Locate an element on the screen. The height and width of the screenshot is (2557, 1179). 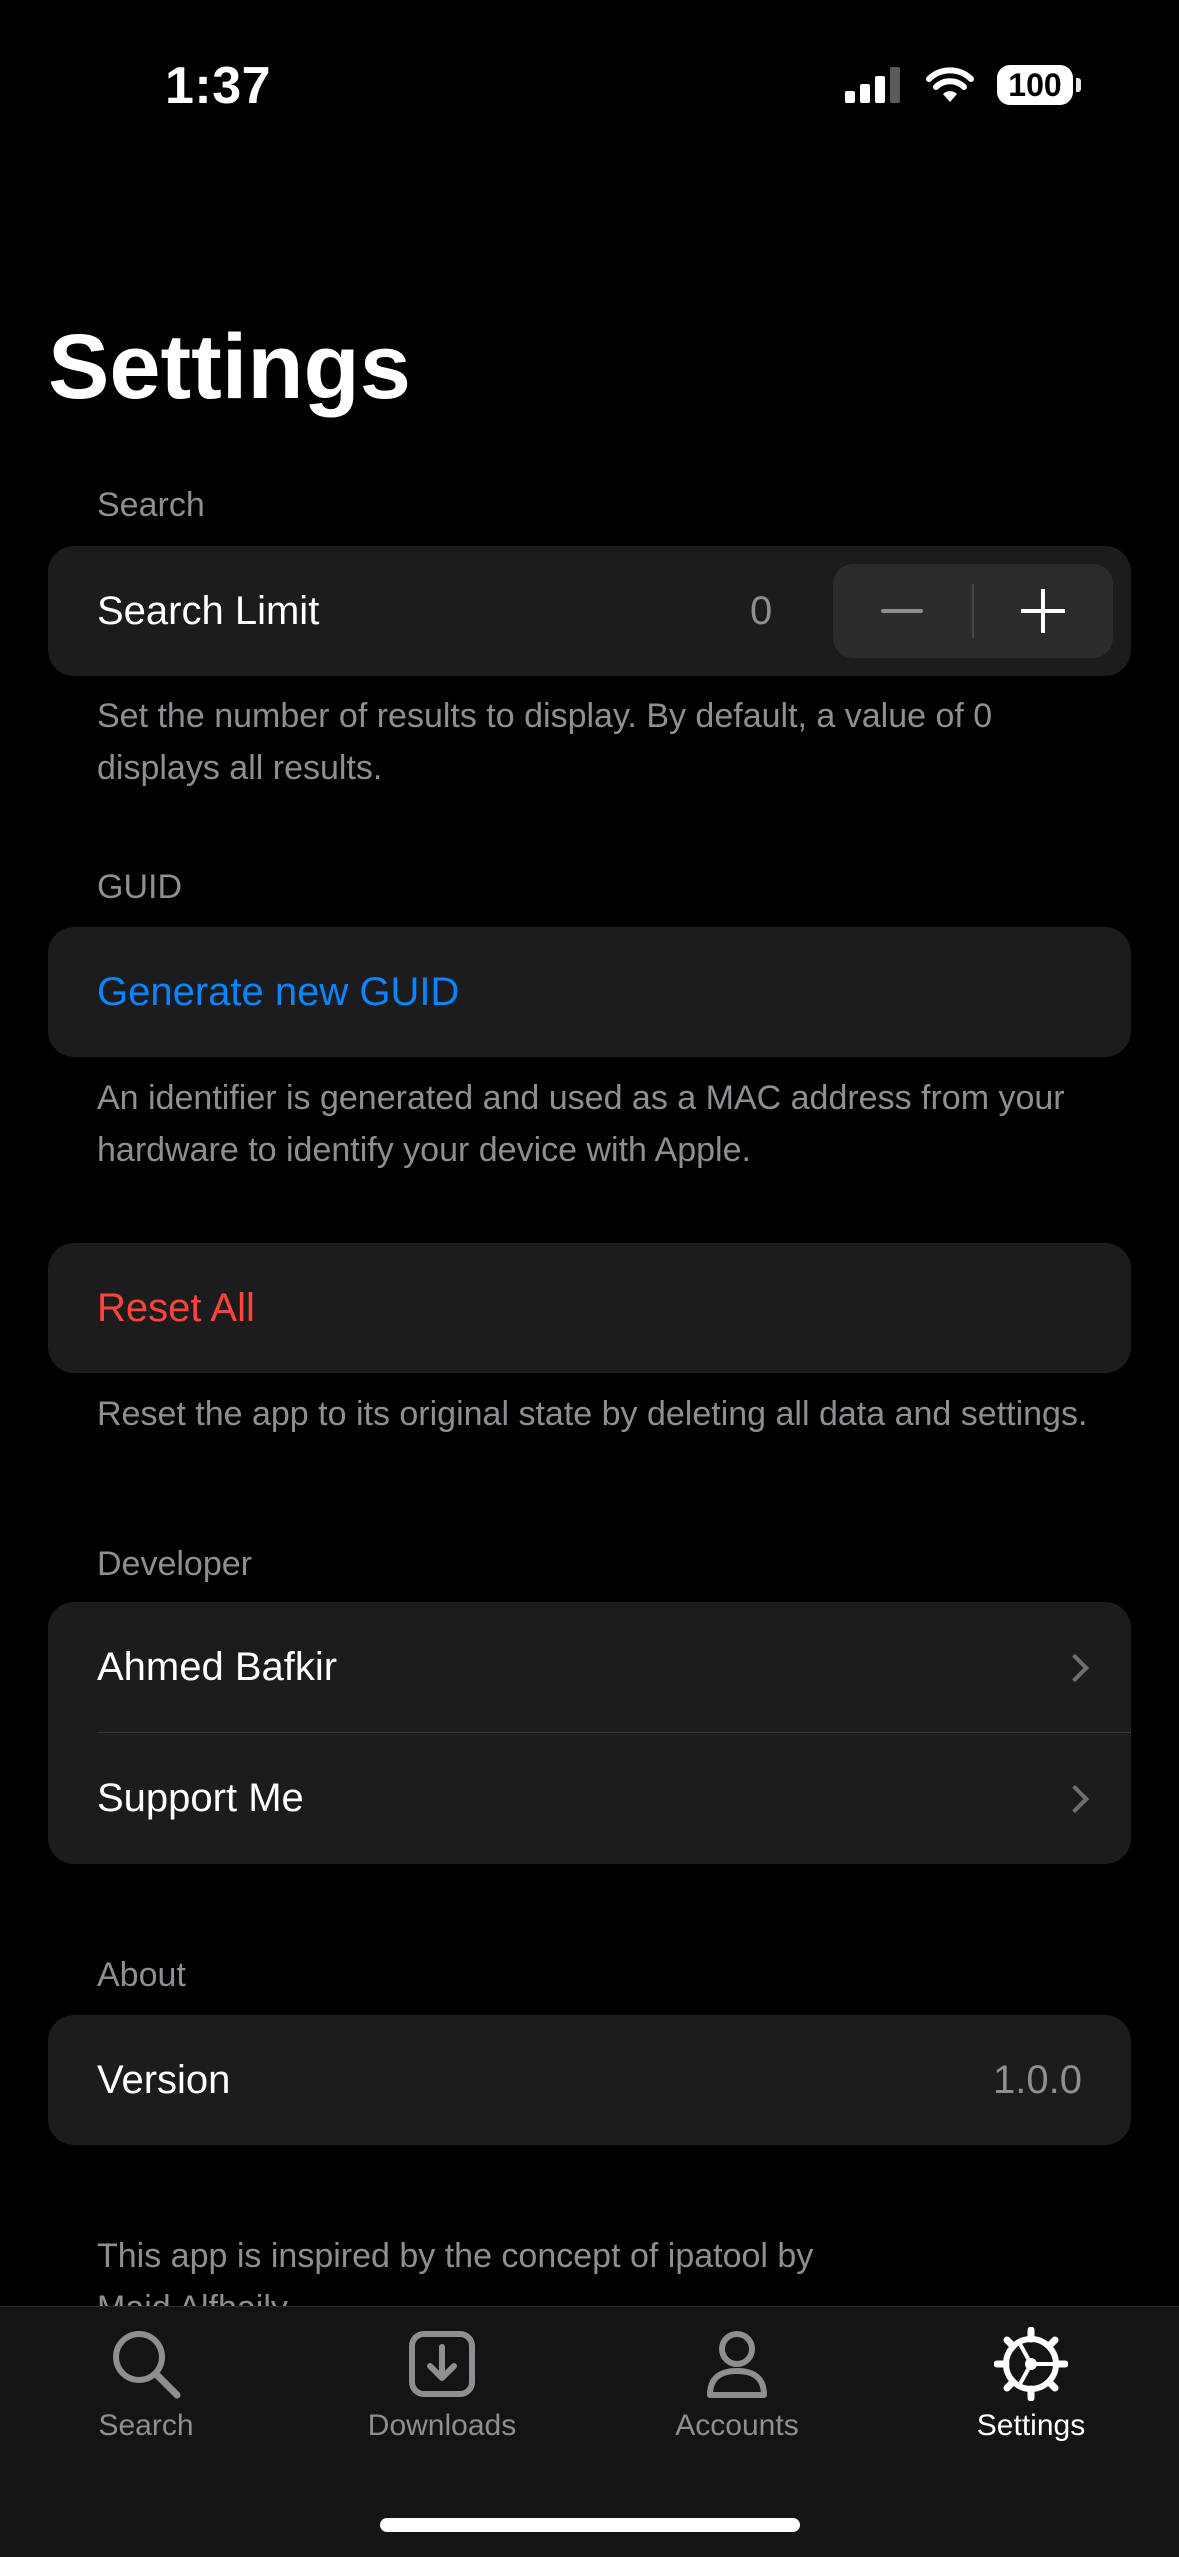
tab-settings: Settings is located at coordinates (1031, 2385).